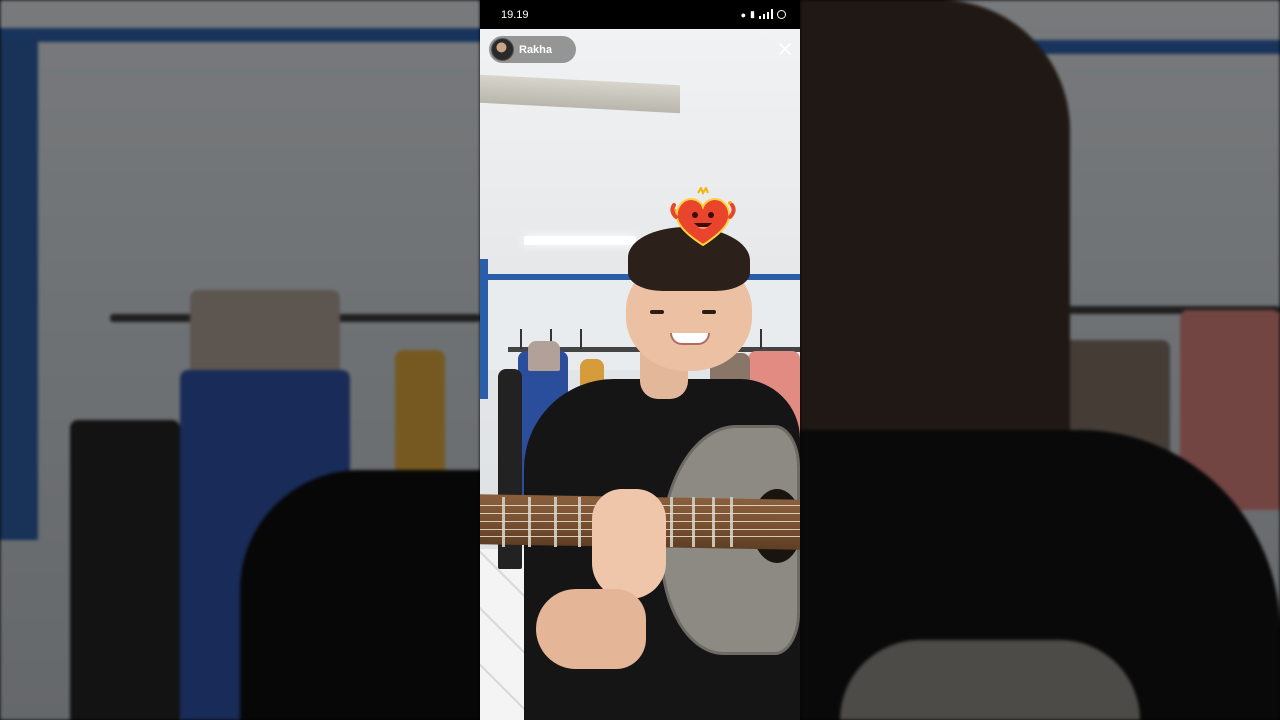  What do you see at coordinates (703, 217) in the screenshot?
I see `heart-face-sticker` at bounding box center [703, 217].